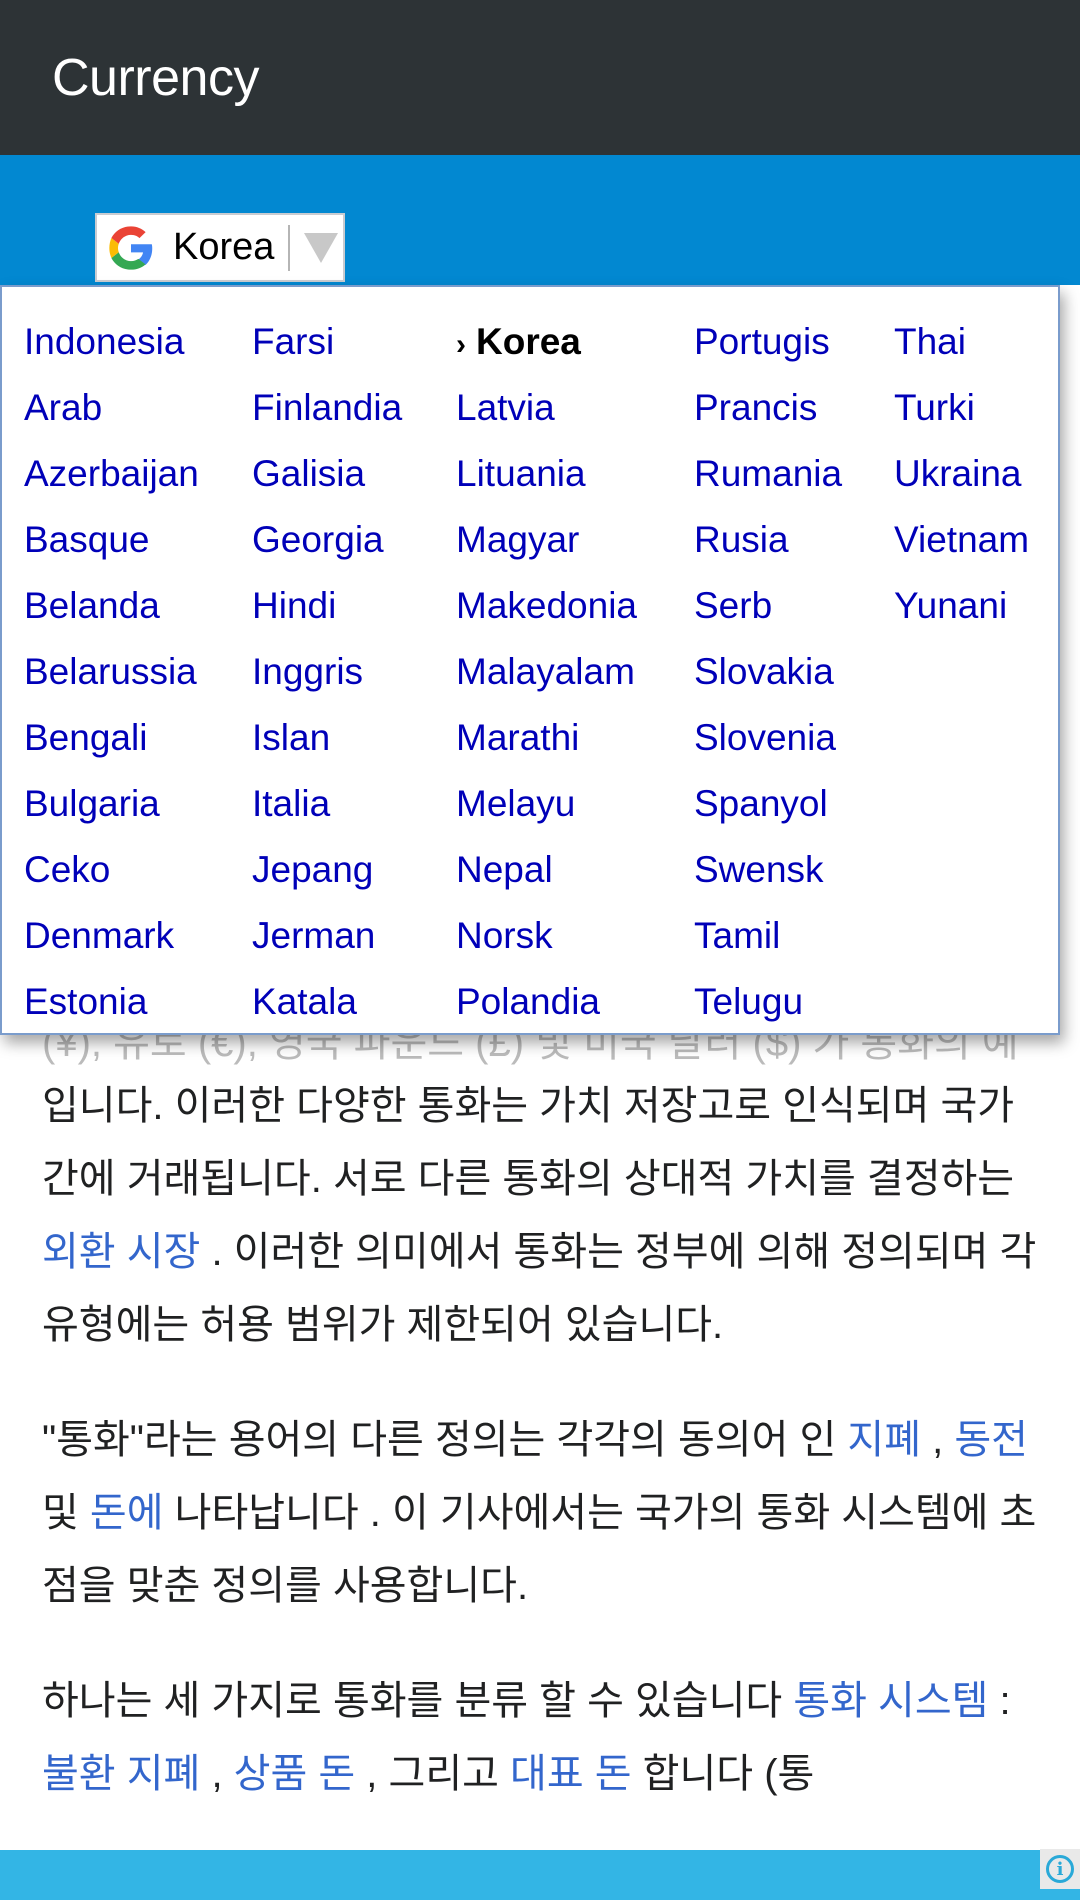  Describe the element at coordinates (768, 1002) in the screenshot. I see `language-option: Telugu` at that location.